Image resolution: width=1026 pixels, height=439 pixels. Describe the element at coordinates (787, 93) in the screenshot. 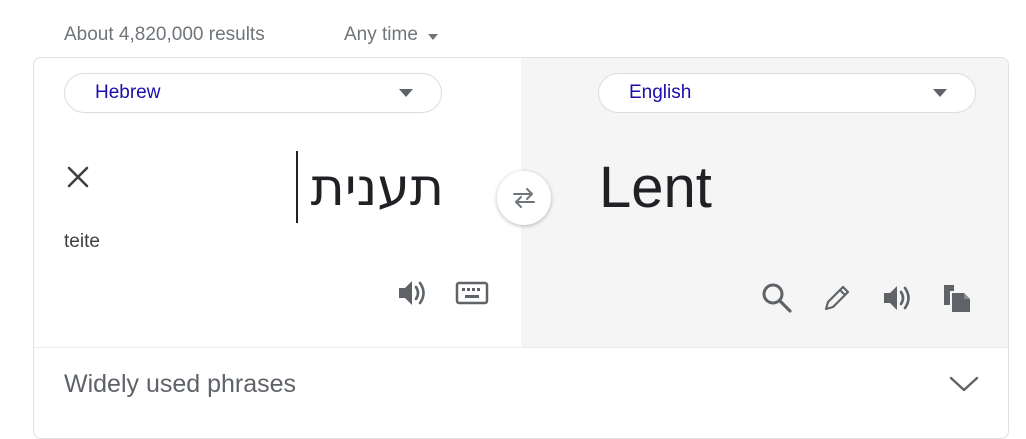

I see `target-language-select: English` at that location.